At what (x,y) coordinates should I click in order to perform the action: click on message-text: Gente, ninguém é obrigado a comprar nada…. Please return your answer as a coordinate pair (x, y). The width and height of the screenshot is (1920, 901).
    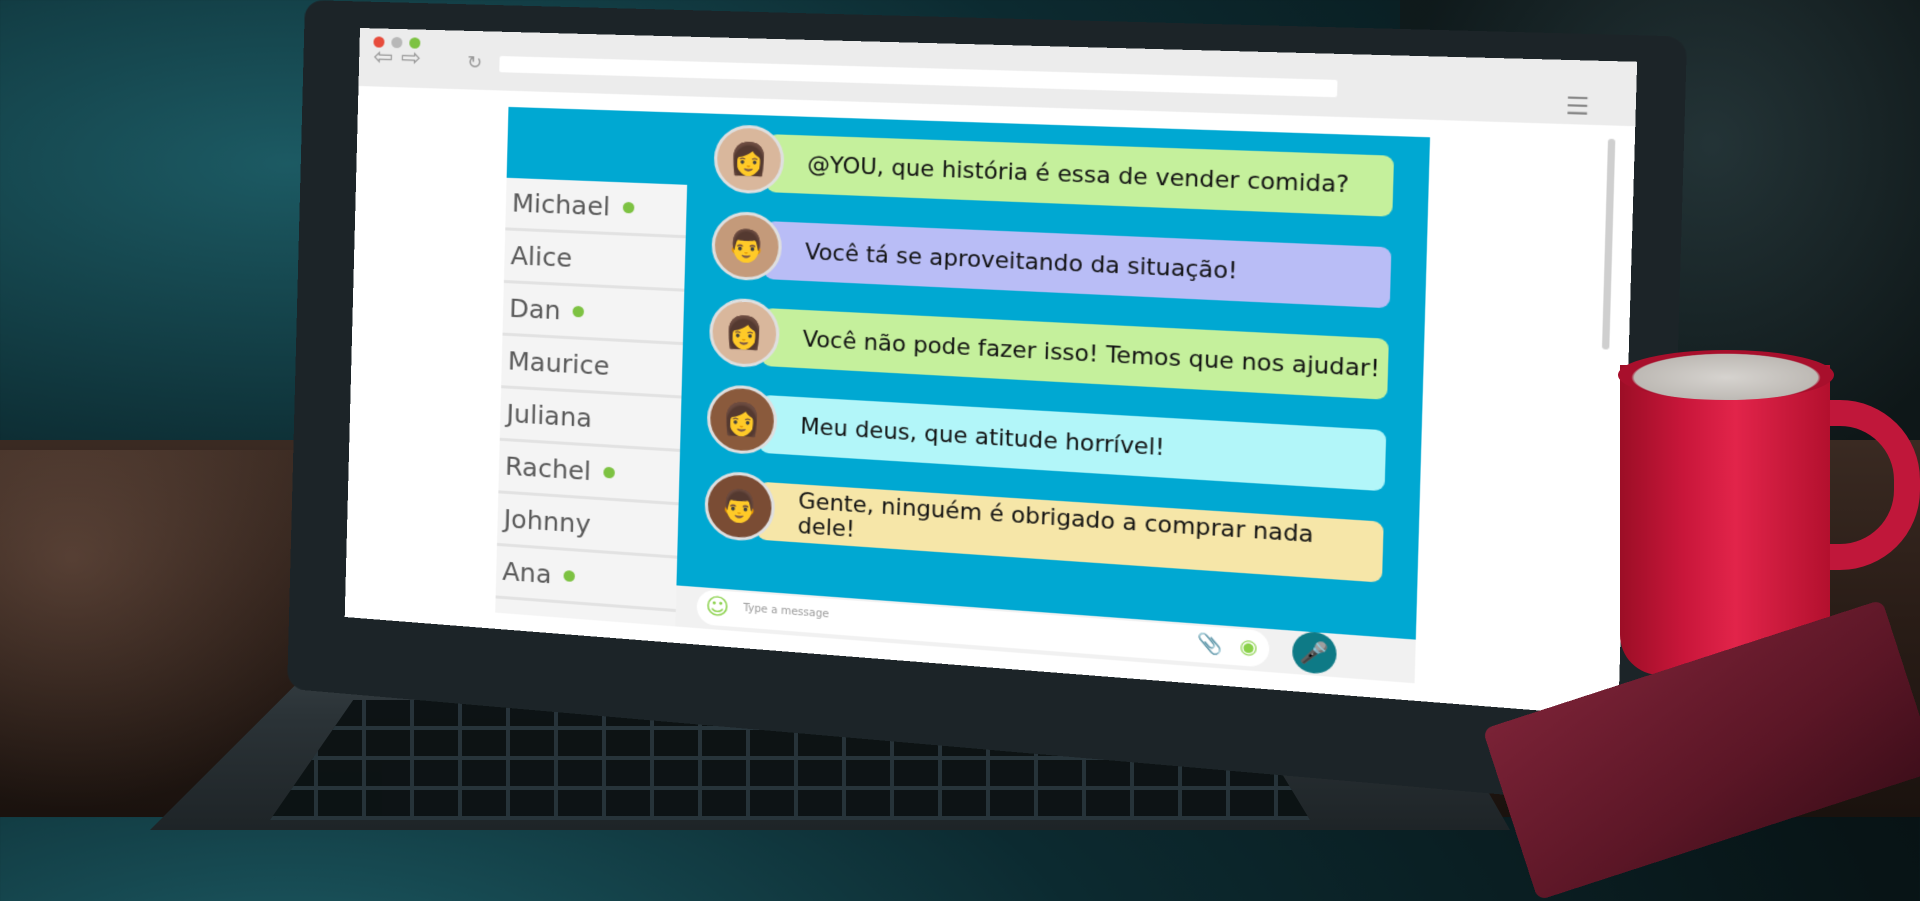
    Looking at the image, I should click on (1055, 518).